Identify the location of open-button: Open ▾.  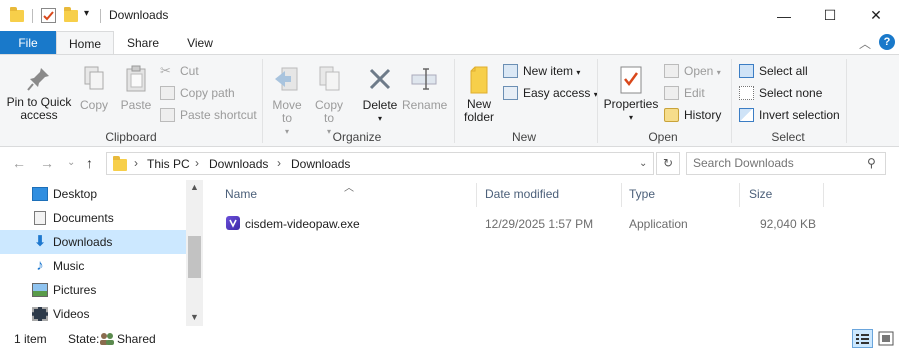
(692, 71).